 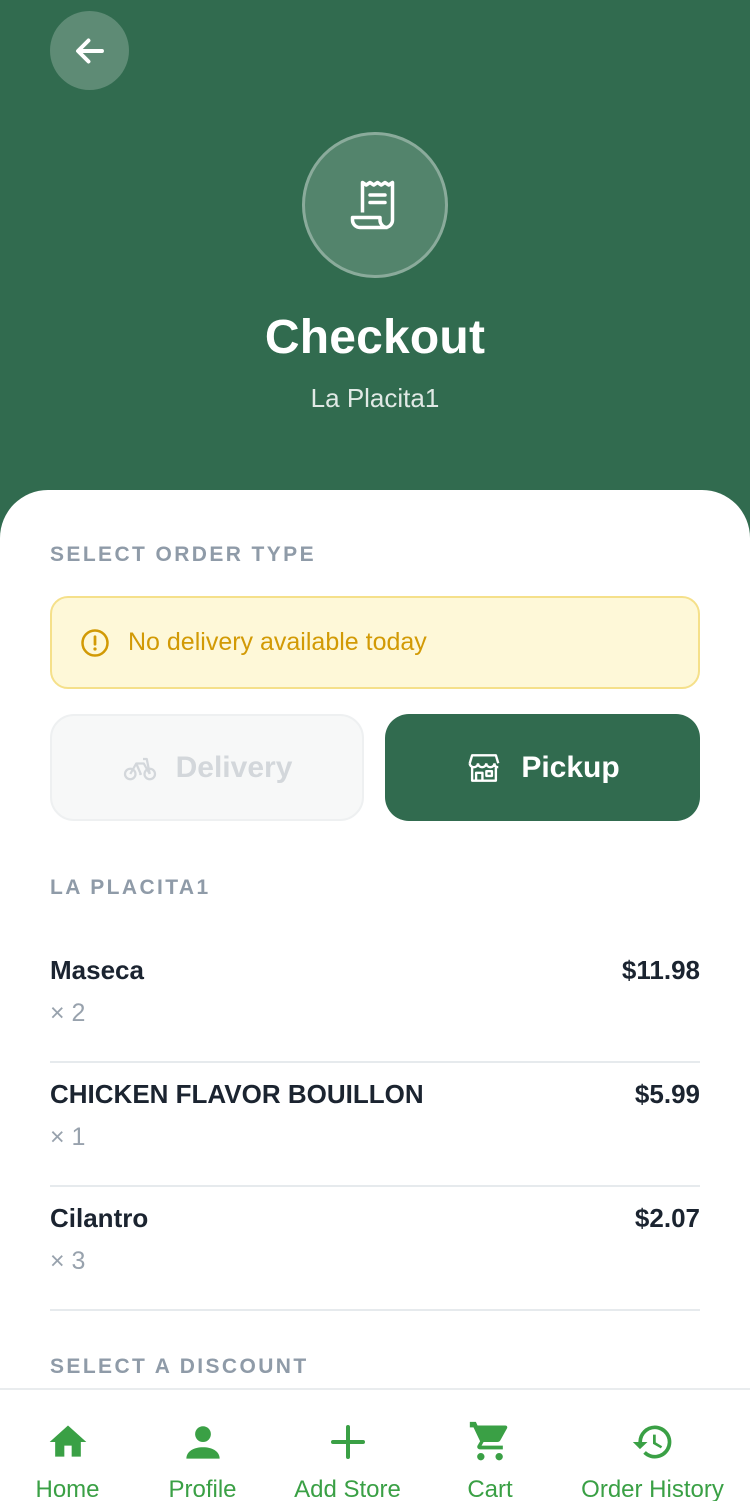 What do you see at coordinates (660, 970) in the screenshot?
I see `cart-item-price: $11.98` at bounding box center [660, 970].